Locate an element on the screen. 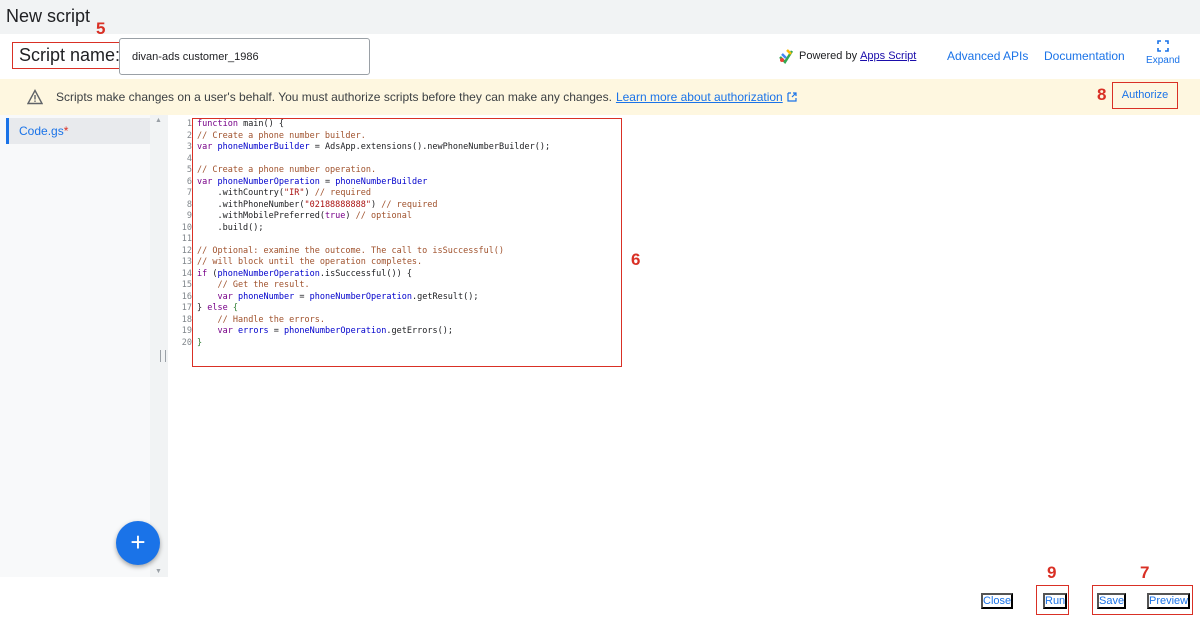 Image resolution: width=1200 pixels, height=622 pixels. run-button: Run is located at coordinates (1055, 601).